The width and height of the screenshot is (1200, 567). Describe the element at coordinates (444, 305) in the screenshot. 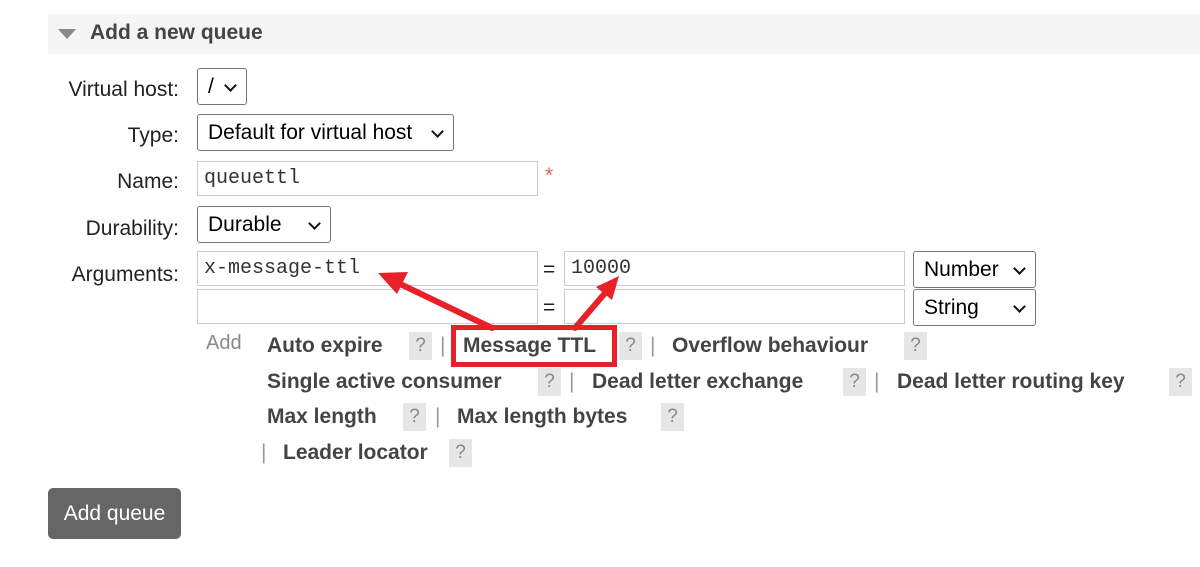

I see `arrow-line-left` at that location.